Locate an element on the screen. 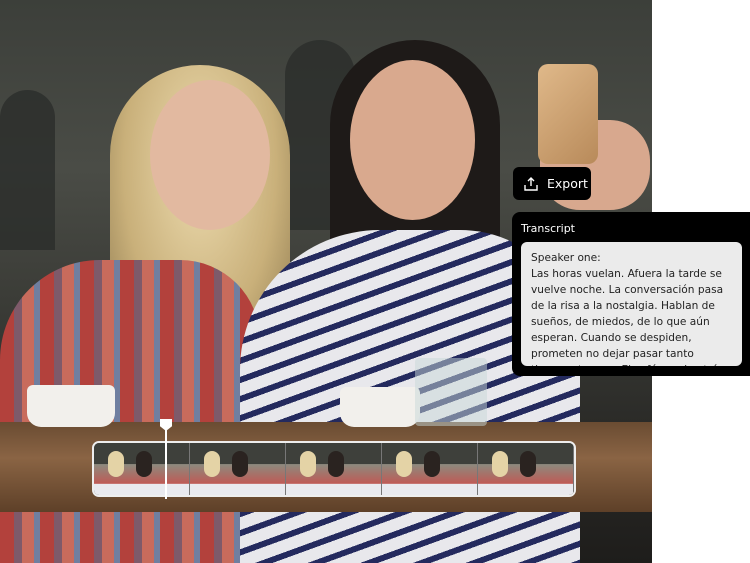  share-export-icon is located at coordinates (531, 183).